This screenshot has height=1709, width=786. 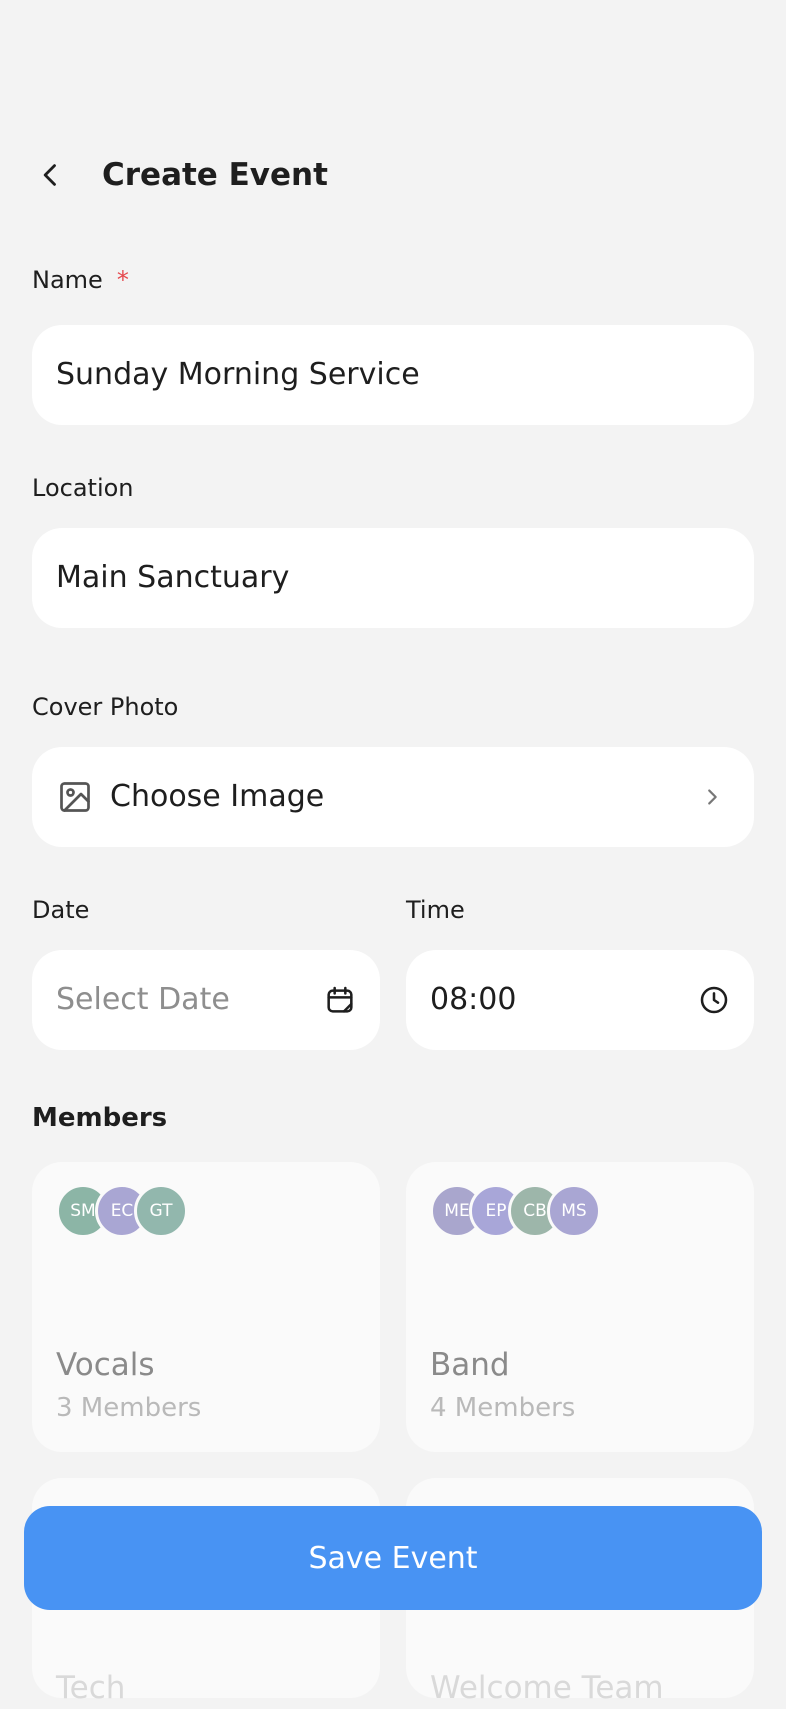 What do you see at coordinates (393, 1558) in the screenshot?
I see `save-event-button: Save Event` at bounding box center [393, 1558].